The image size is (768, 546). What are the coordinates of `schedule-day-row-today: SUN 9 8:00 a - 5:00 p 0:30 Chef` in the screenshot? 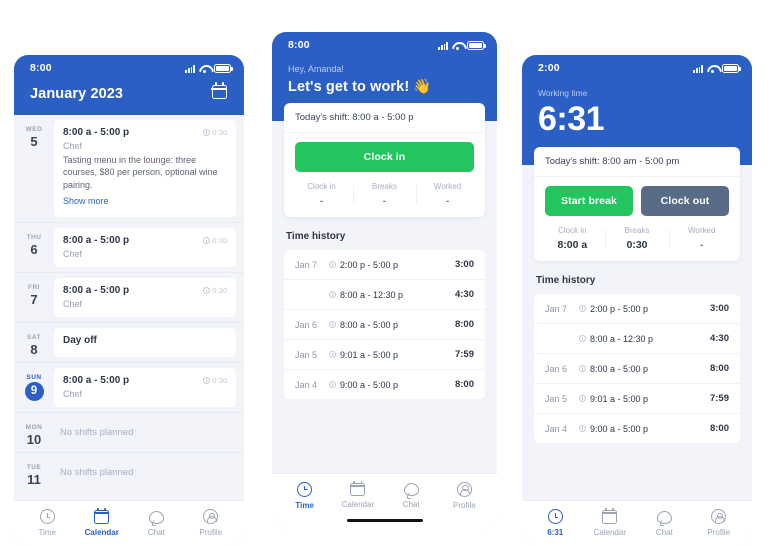 It's located at (129, 387).